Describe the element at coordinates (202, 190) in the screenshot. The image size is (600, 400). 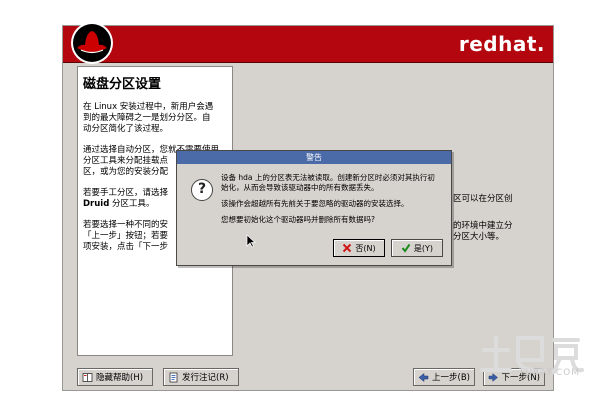
I see `question-icon: ?` at that location.